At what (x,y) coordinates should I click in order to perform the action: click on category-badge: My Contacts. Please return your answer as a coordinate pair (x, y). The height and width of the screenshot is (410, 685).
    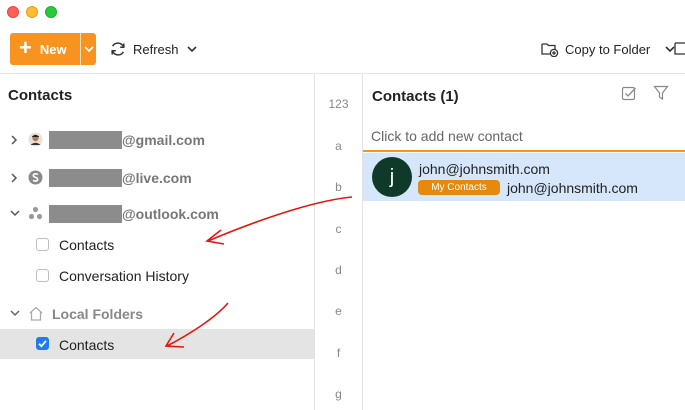
    Looking at the image, I should click on (459, 187).